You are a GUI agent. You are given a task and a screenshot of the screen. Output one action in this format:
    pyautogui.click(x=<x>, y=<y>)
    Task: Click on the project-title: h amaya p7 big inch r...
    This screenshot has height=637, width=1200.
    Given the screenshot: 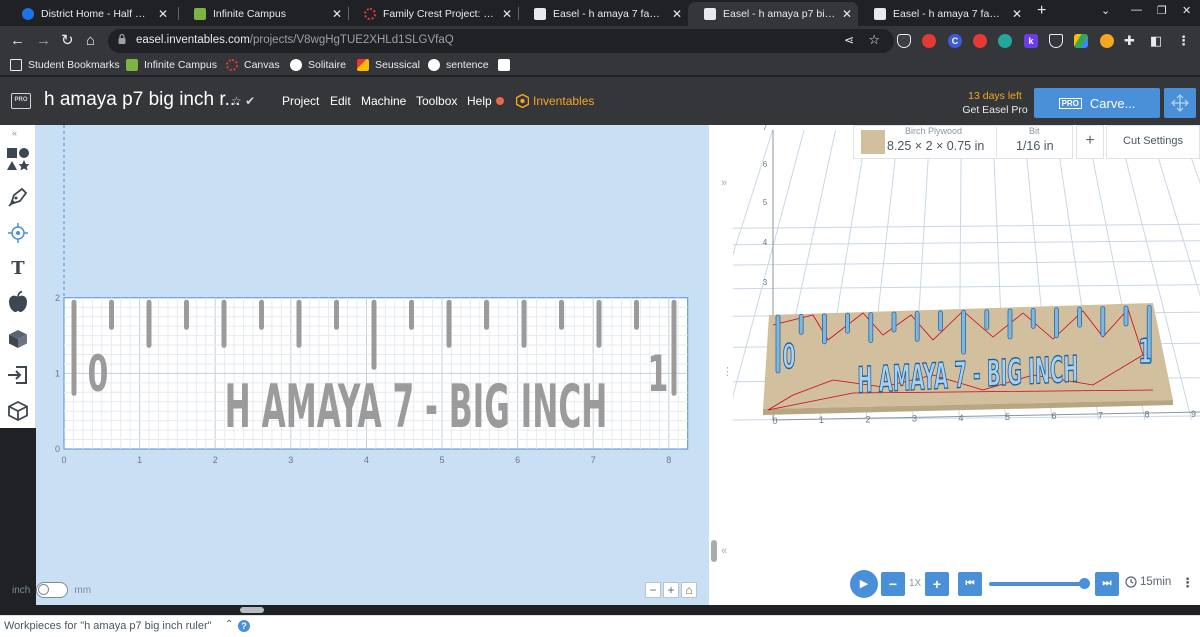 What is the action you would take?
    pyautogui.click(x=142, y=100)
    